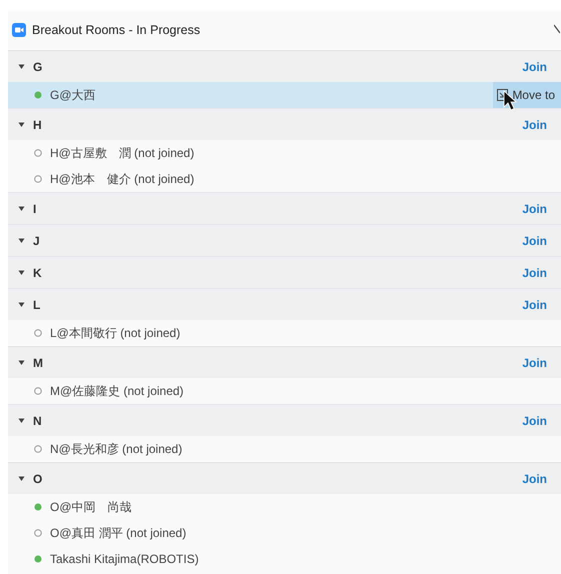  I want to click on participant-name: H@古屋敷 潤 (not joined), so click(122, 153).